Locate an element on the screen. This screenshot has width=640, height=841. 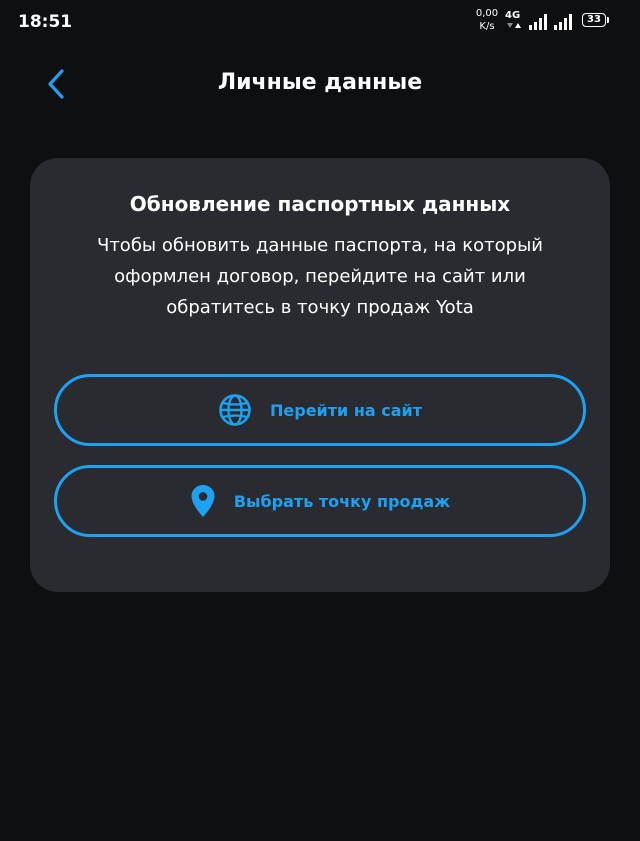
page-title: Личные данные is located at coordinates (320, 82).